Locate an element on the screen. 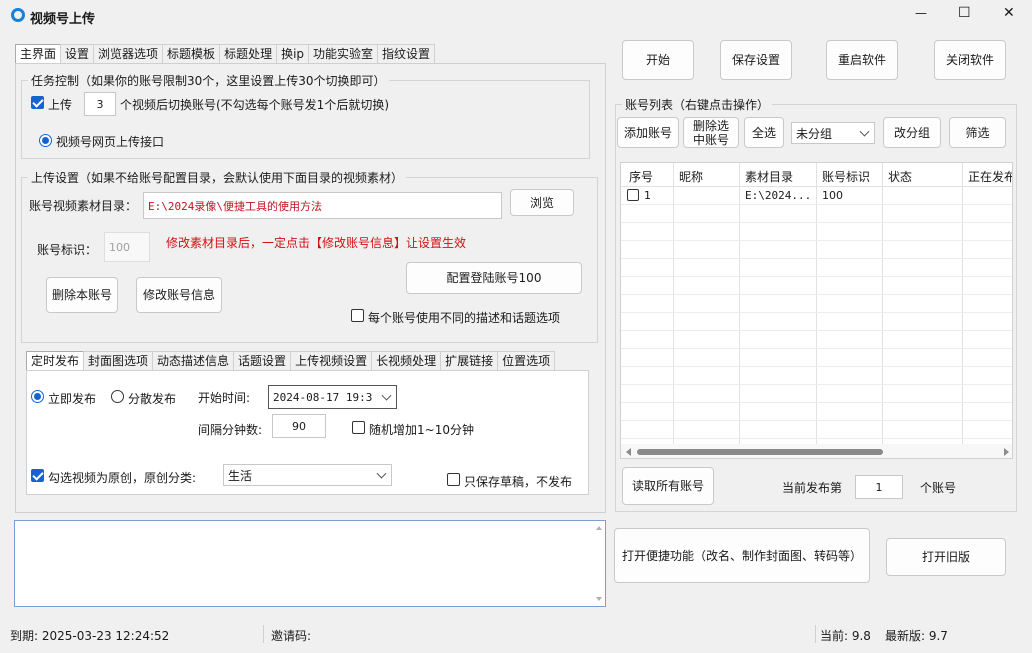 Image resolution: width=1032 pixels, height=653 pixels. config-login-button: 配置登陆账号100 is located at coordinates (494, 278).